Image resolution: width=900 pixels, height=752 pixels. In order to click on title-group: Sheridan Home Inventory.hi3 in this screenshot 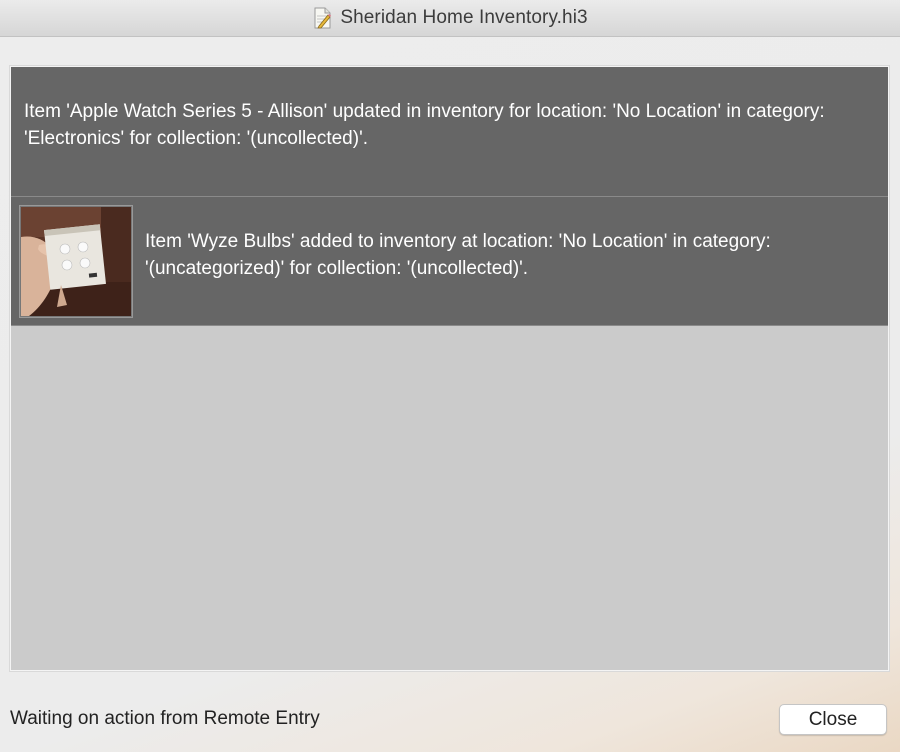, I will do `click(450, 18)`.